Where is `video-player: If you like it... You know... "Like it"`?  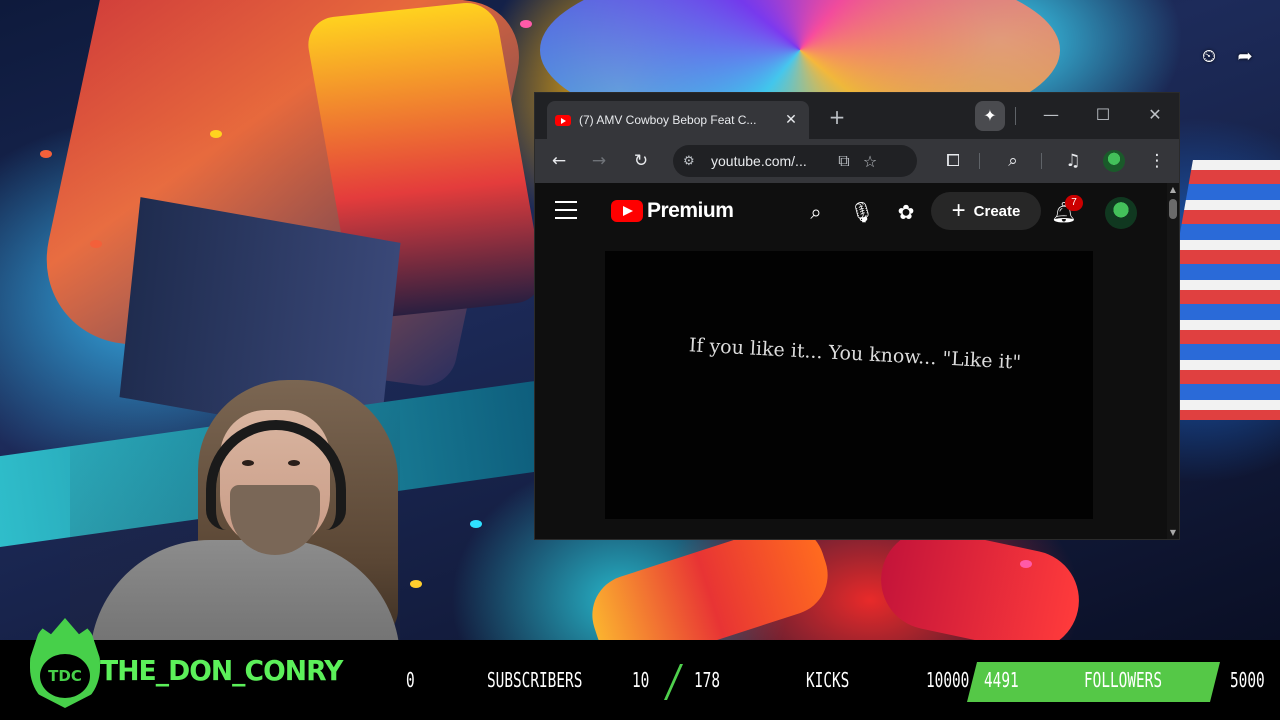
video-player: If you like it... You know... "Like it" is located at coordinates (849, 385).